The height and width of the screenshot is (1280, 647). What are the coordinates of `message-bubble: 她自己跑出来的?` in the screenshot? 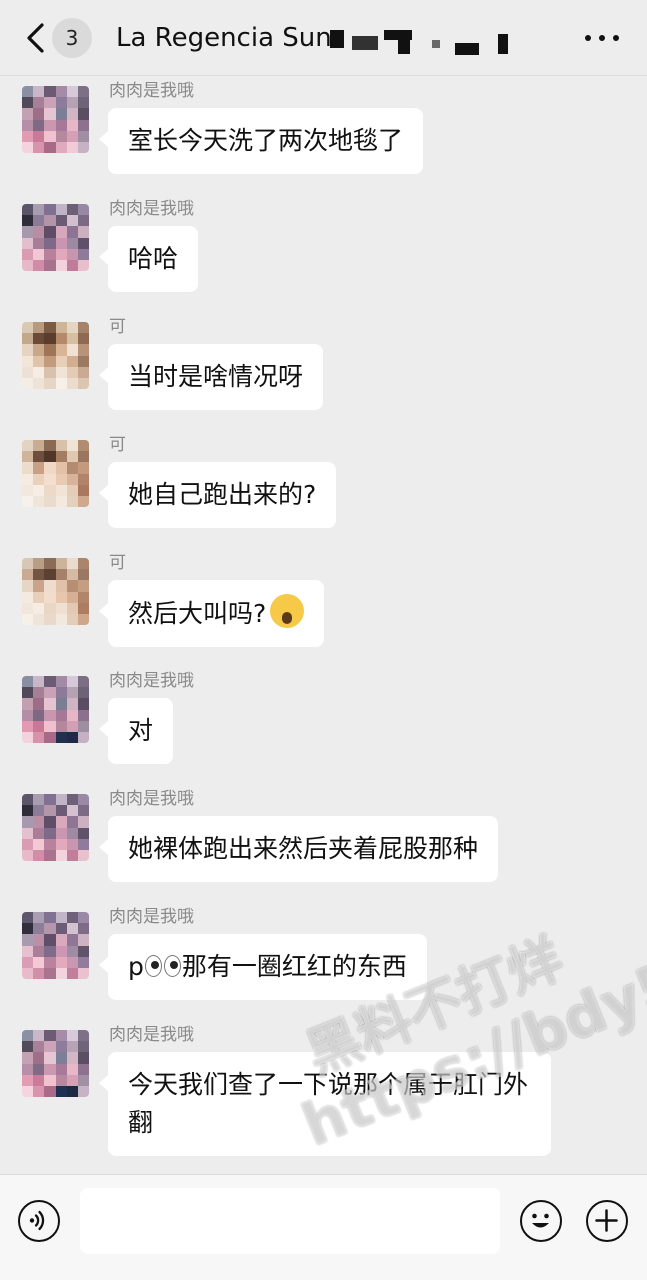 It's located at (217, 495).